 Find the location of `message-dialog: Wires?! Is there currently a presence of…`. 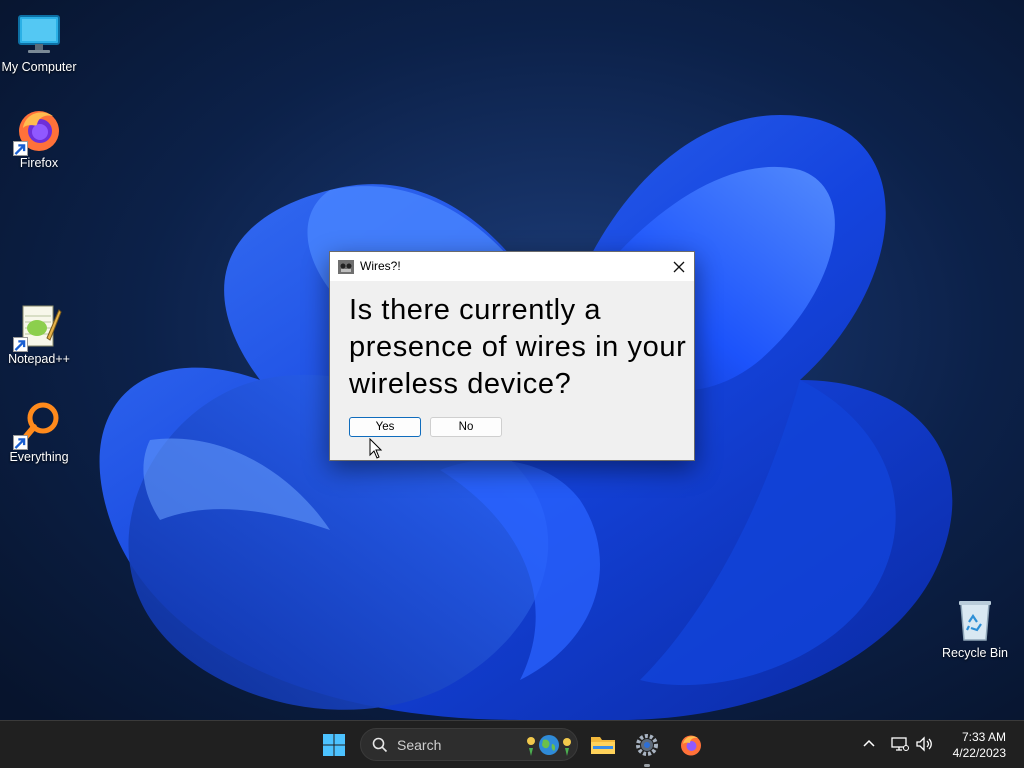

message-dialog: Wires?! Is there currently a presence of… is located at coordinates (512, 356).